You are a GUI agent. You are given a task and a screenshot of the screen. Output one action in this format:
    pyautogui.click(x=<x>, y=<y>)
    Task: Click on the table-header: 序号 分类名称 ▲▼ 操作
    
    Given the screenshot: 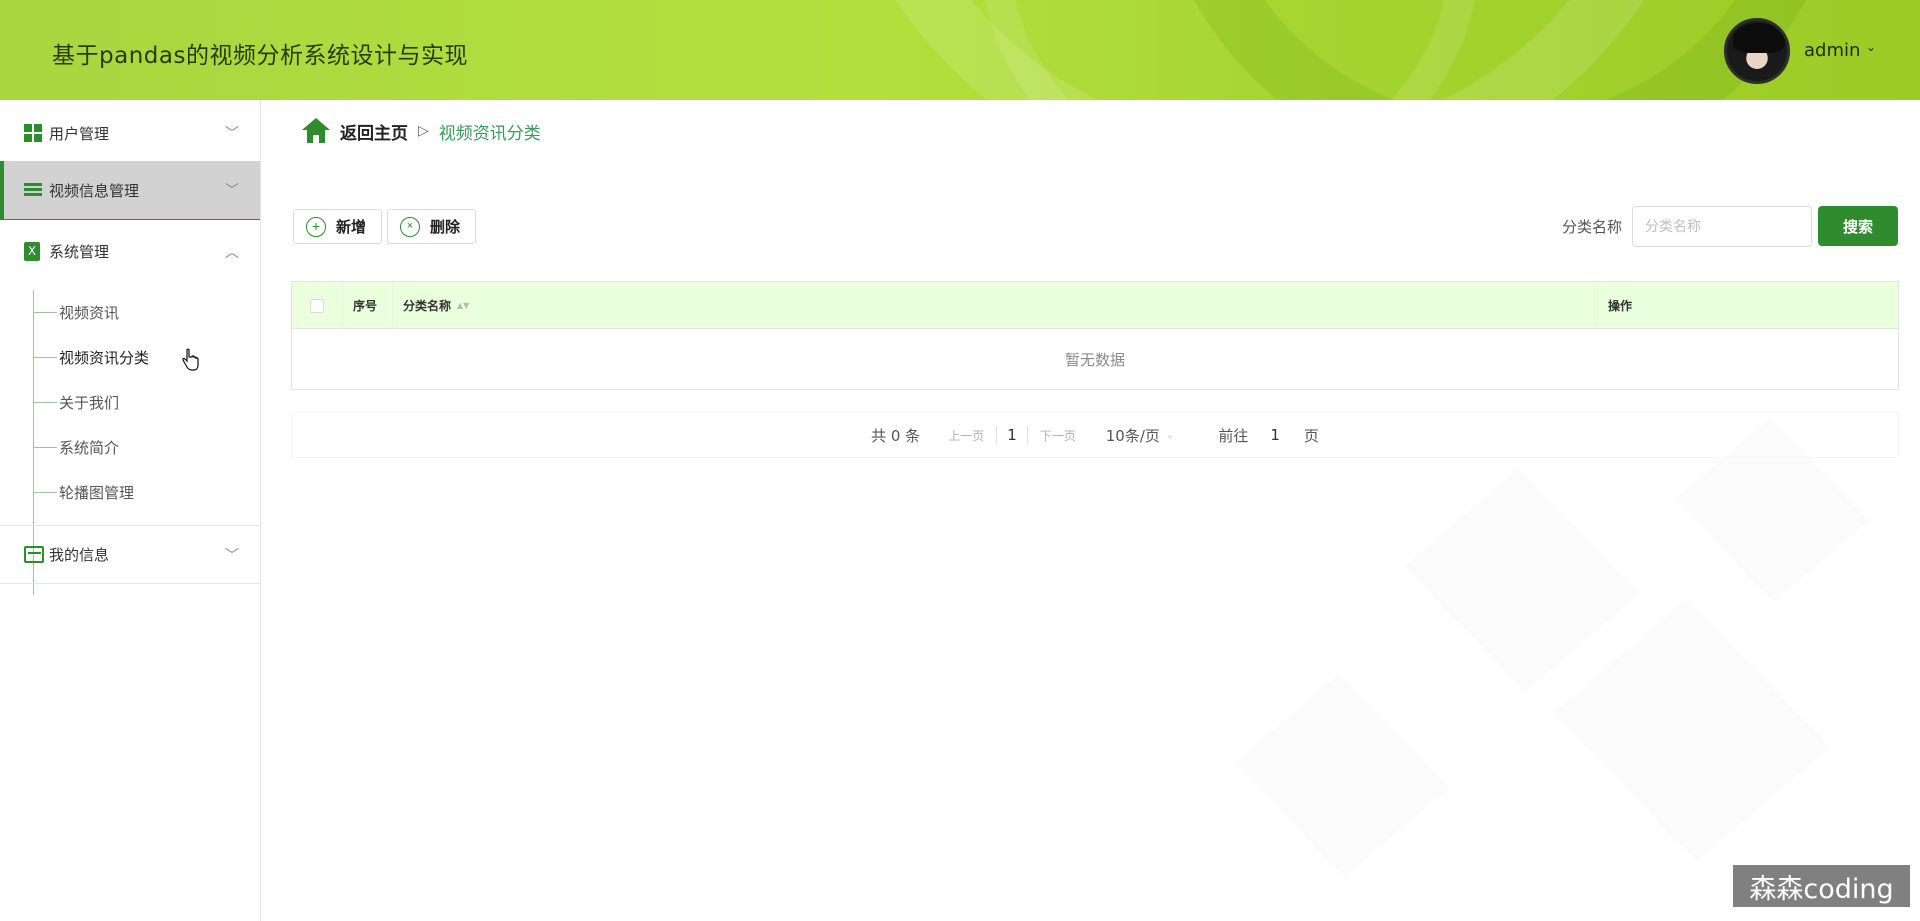 What is the action you would take?
    pyautogui.click(x=1095, y=305)
    